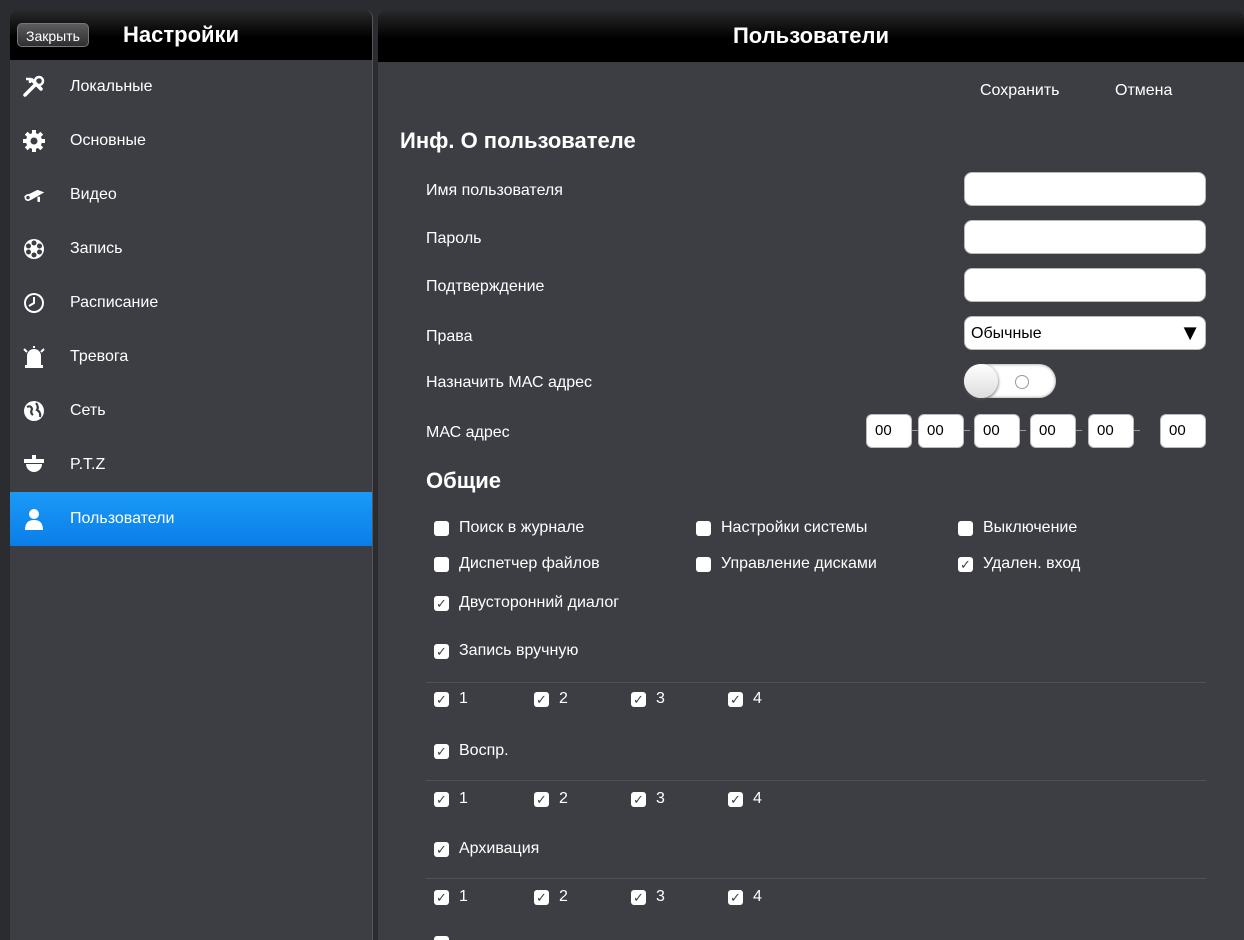 The width and height of the screenshot is (1244, 940). Describe the element at coordinates (53, 35) in the screenshot. I see `close-button: Закрыть` at that location.